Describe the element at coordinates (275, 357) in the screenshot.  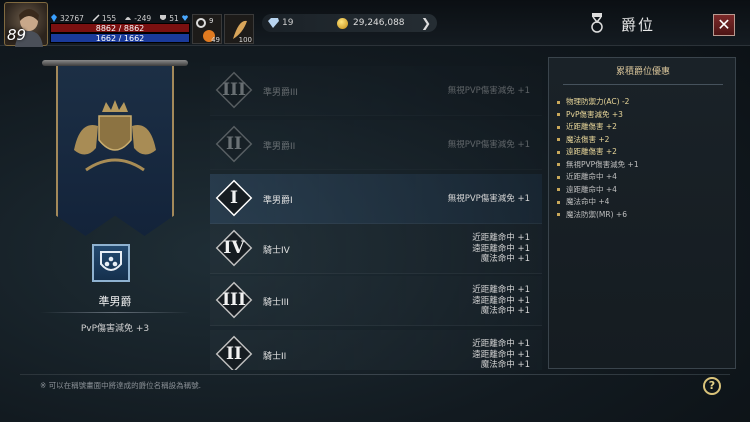
I see `rank-title: 騎士II` at that location.